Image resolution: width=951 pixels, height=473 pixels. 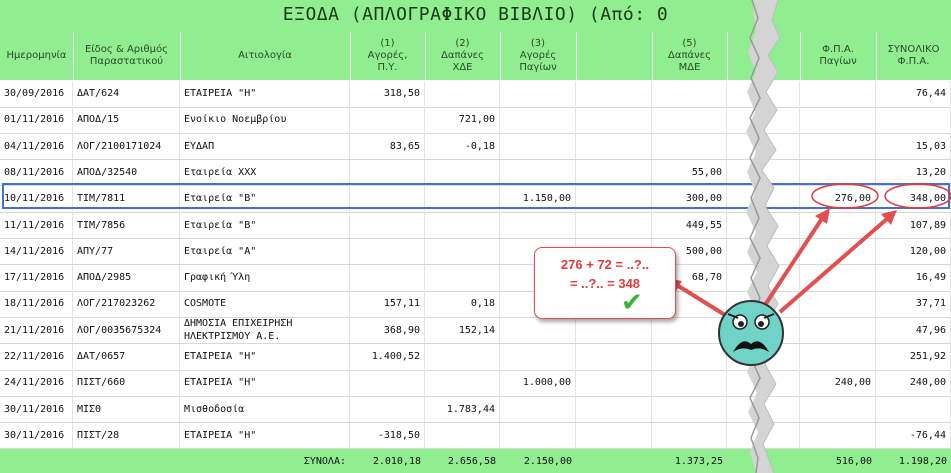 I want to click on annotation-arrows, so click(x=808, y=274).